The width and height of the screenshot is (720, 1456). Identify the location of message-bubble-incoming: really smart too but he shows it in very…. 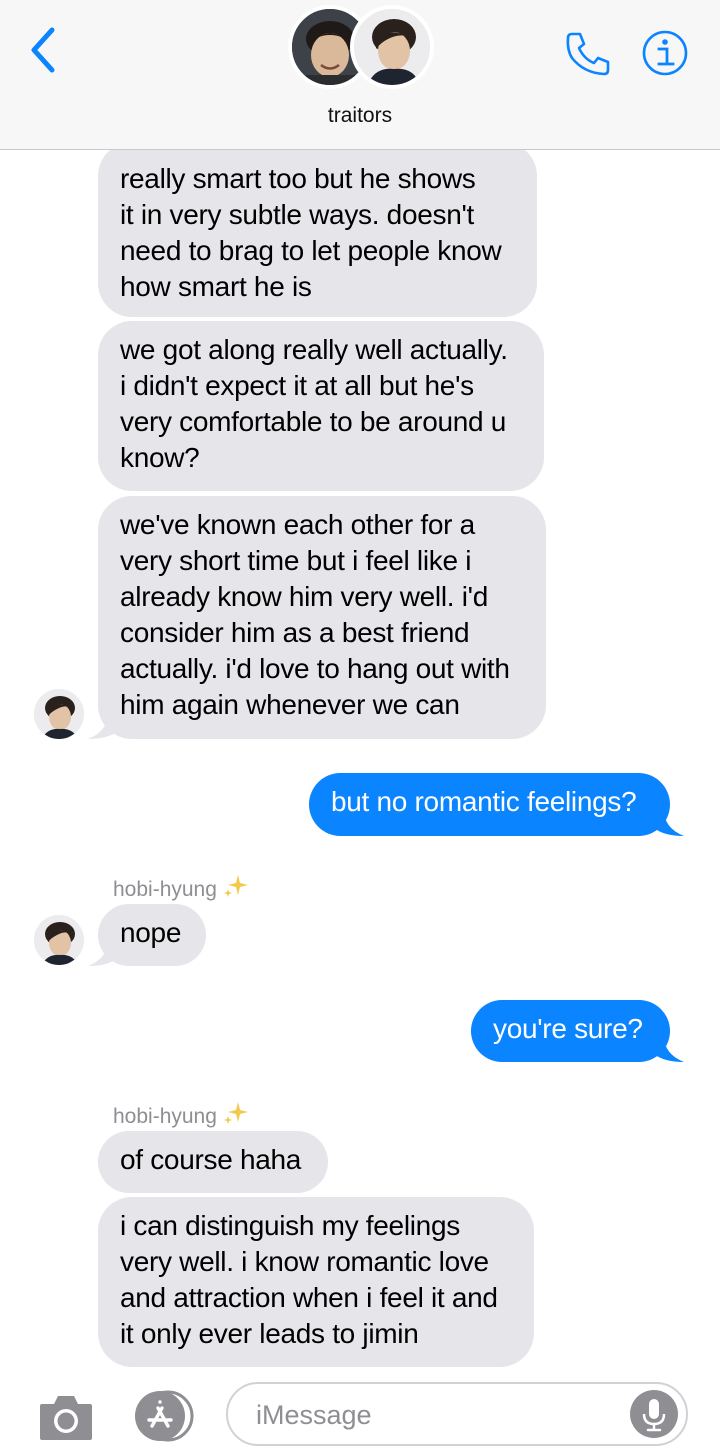
(317, 229).